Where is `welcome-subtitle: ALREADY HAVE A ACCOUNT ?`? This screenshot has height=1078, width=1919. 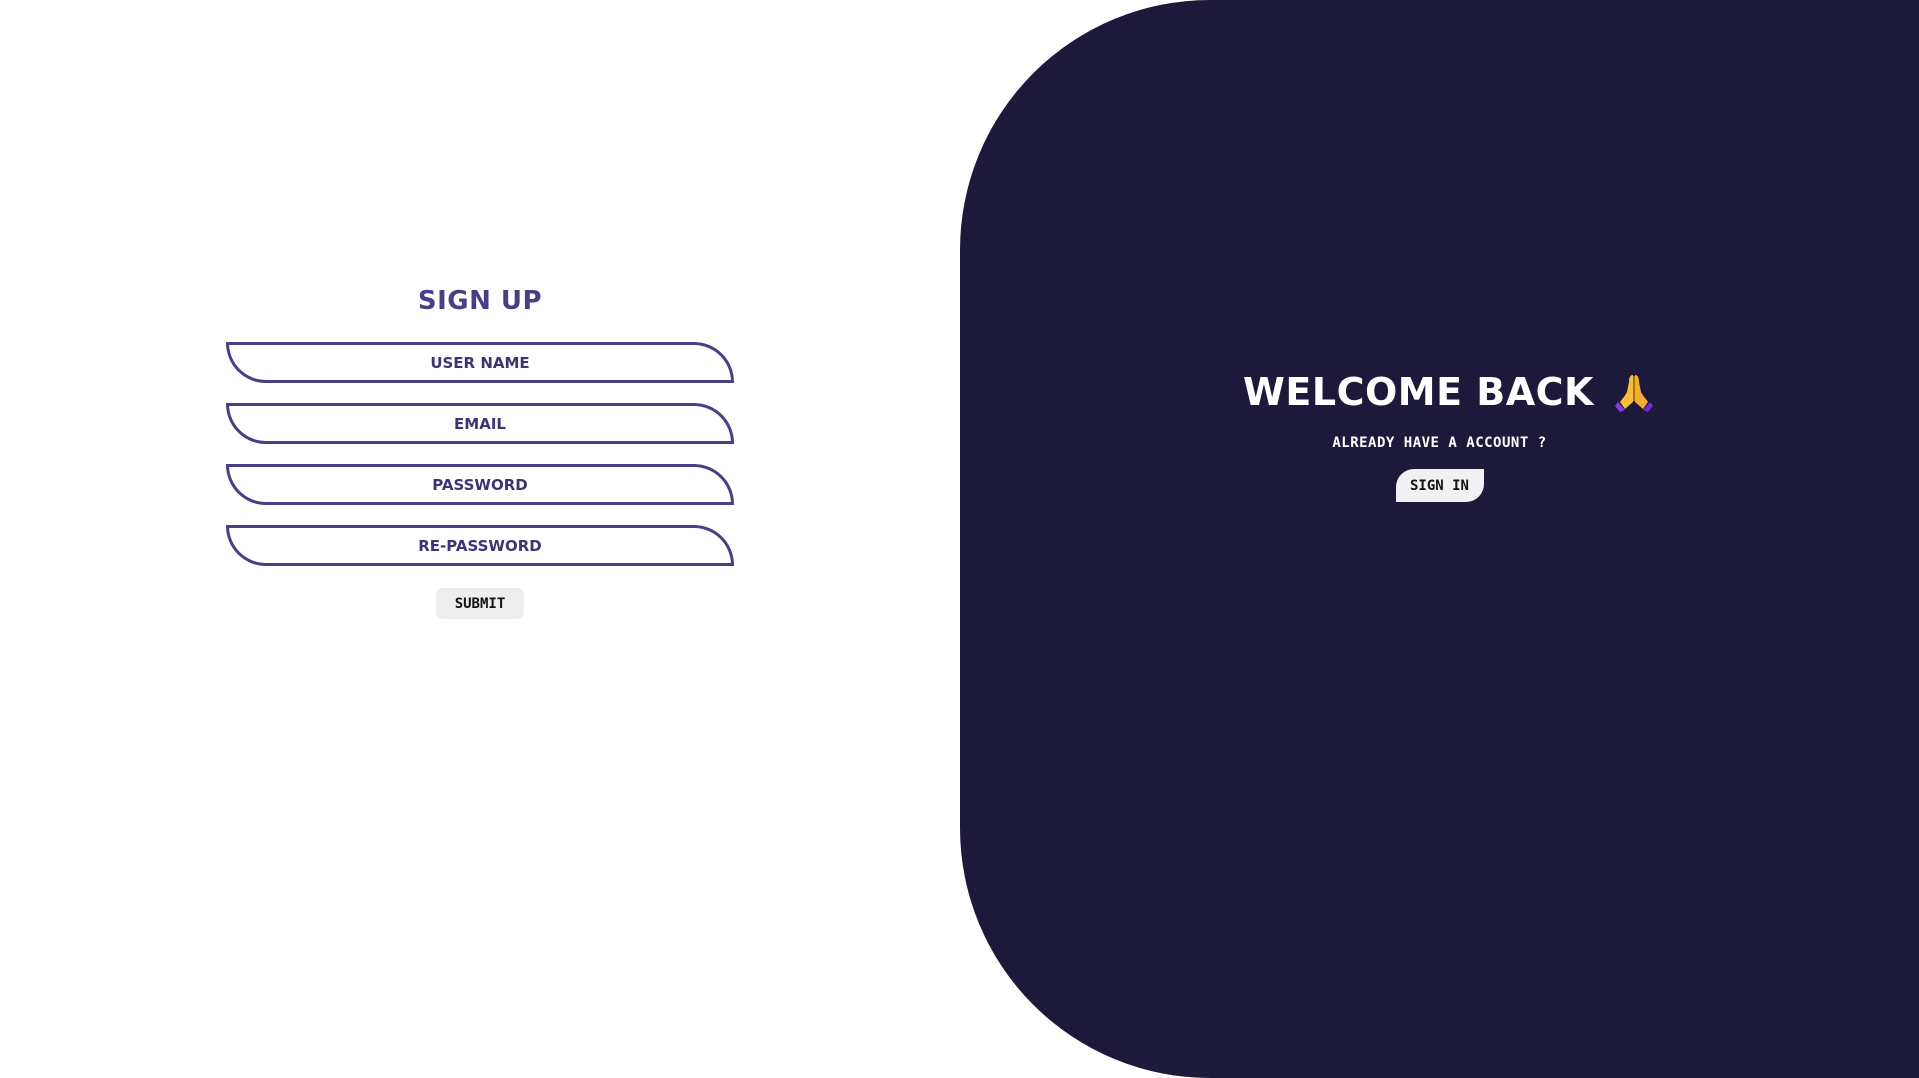 welcome-subtitle: ALREADY HAVE A ACCOUNT ? is located at coordinates (1439, 443).